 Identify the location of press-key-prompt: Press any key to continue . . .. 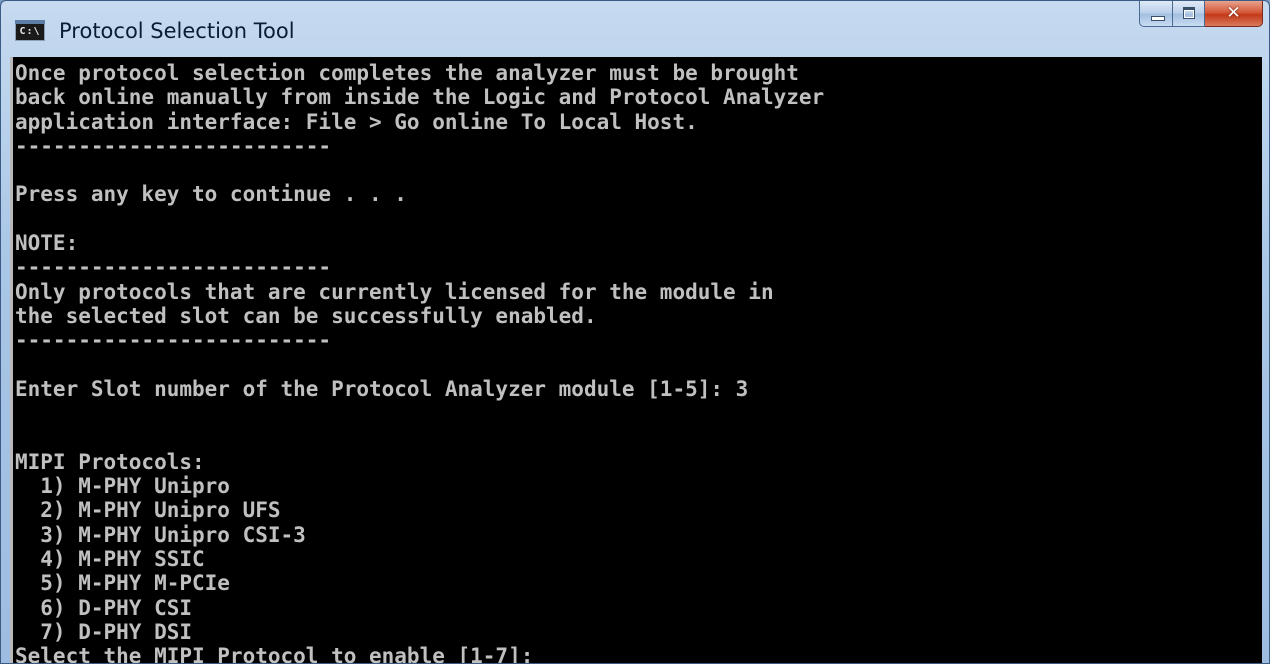
(211, 194).